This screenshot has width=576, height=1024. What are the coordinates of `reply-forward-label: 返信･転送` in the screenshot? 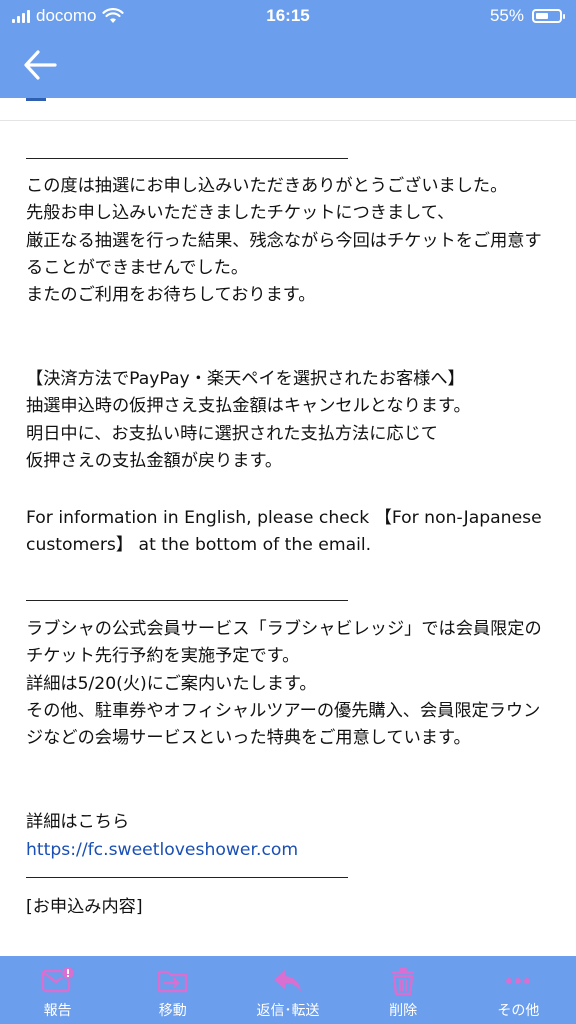 It's located at (288, 1011).